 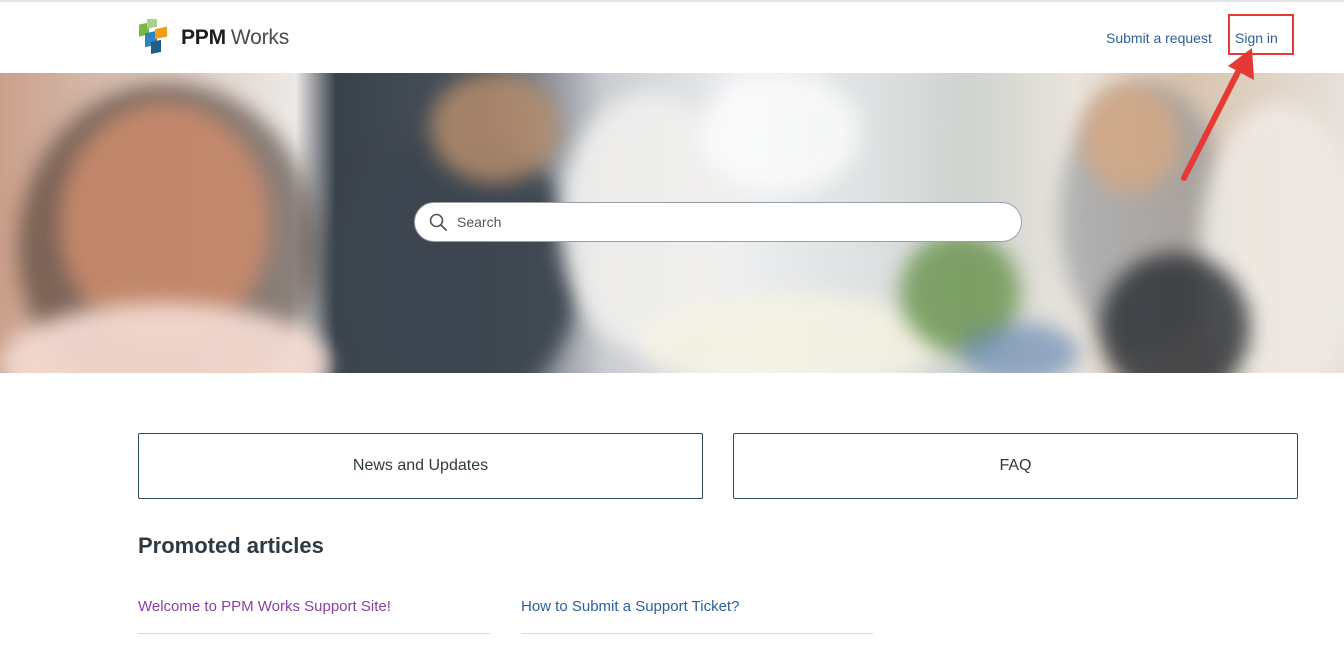 I want to click on logo-wordmark: PPM Works, so click(x=235, y=38).